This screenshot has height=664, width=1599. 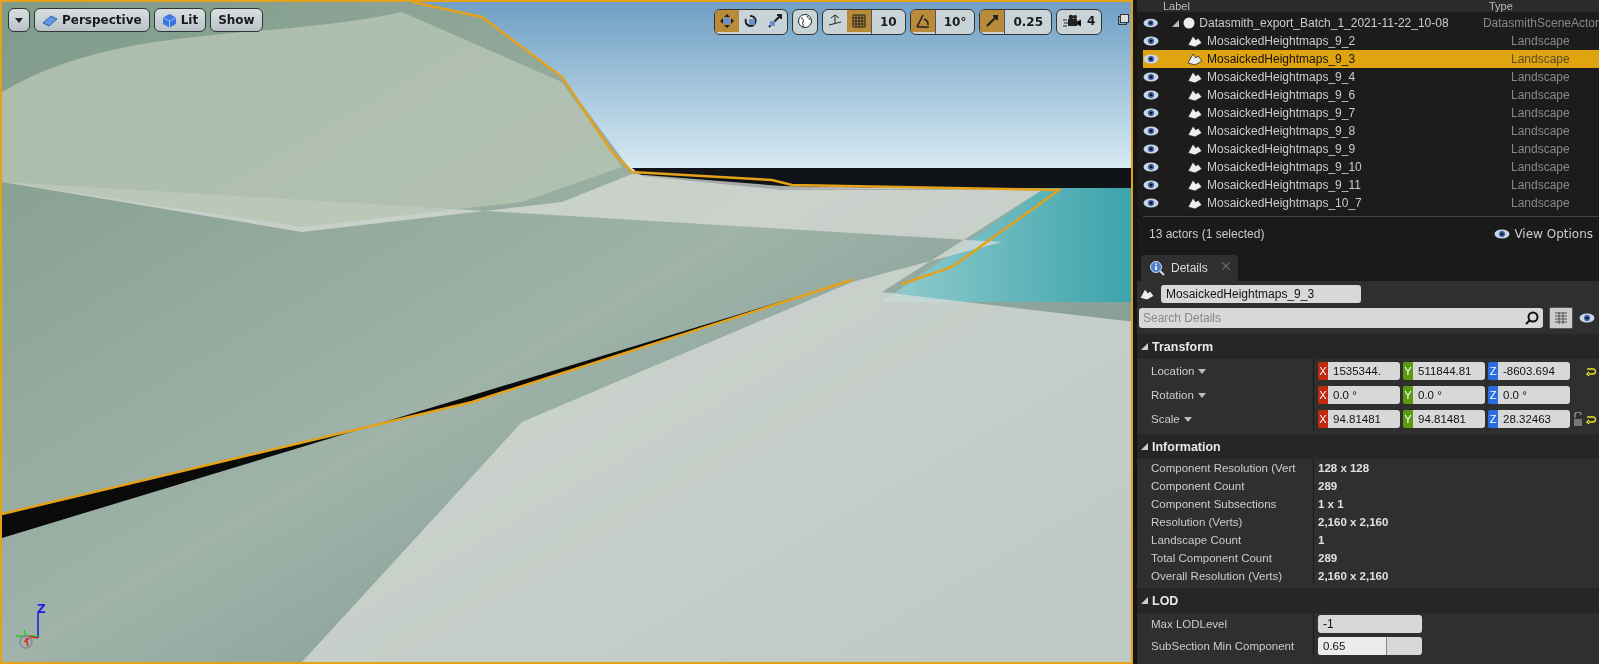 I want to click on list-icon, so click(x=1561, y=318).